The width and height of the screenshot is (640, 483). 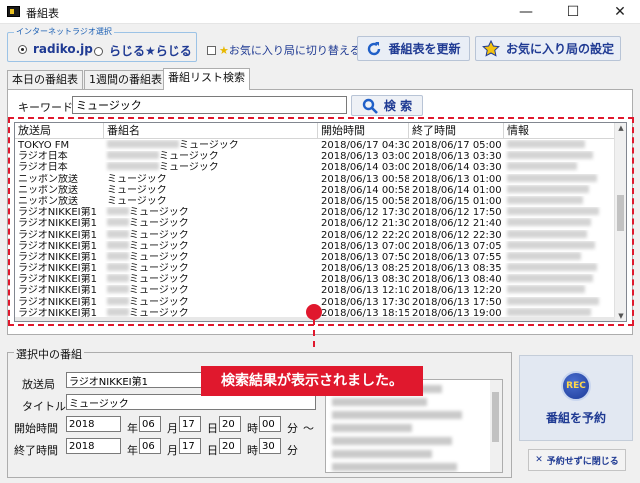 I want to click on cell-end-text: 2018/06/17 05:00, so click(x=457, y=145).